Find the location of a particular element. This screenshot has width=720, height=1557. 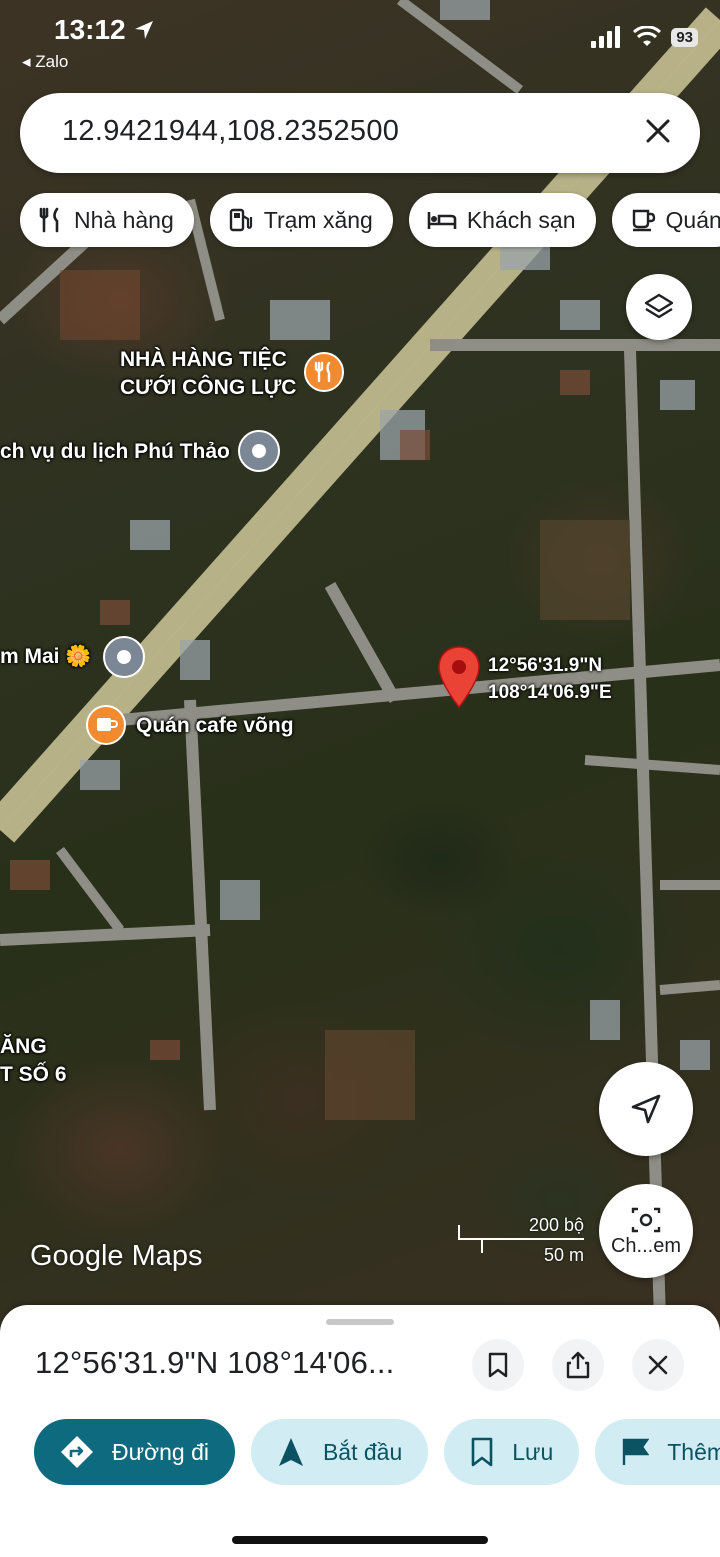

share-icon is located at coordinates (578, 1365).